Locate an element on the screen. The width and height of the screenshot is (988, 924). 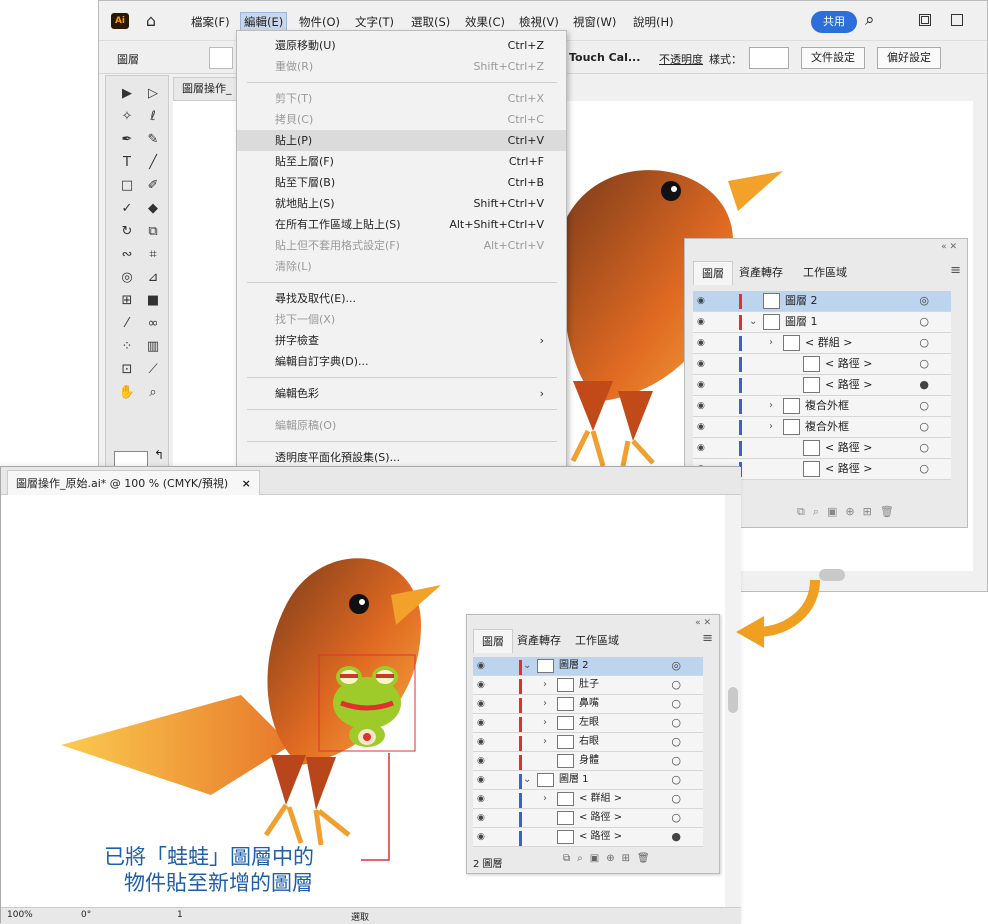
menu-file: 檔案(F) is located at coordinates (210, 22).